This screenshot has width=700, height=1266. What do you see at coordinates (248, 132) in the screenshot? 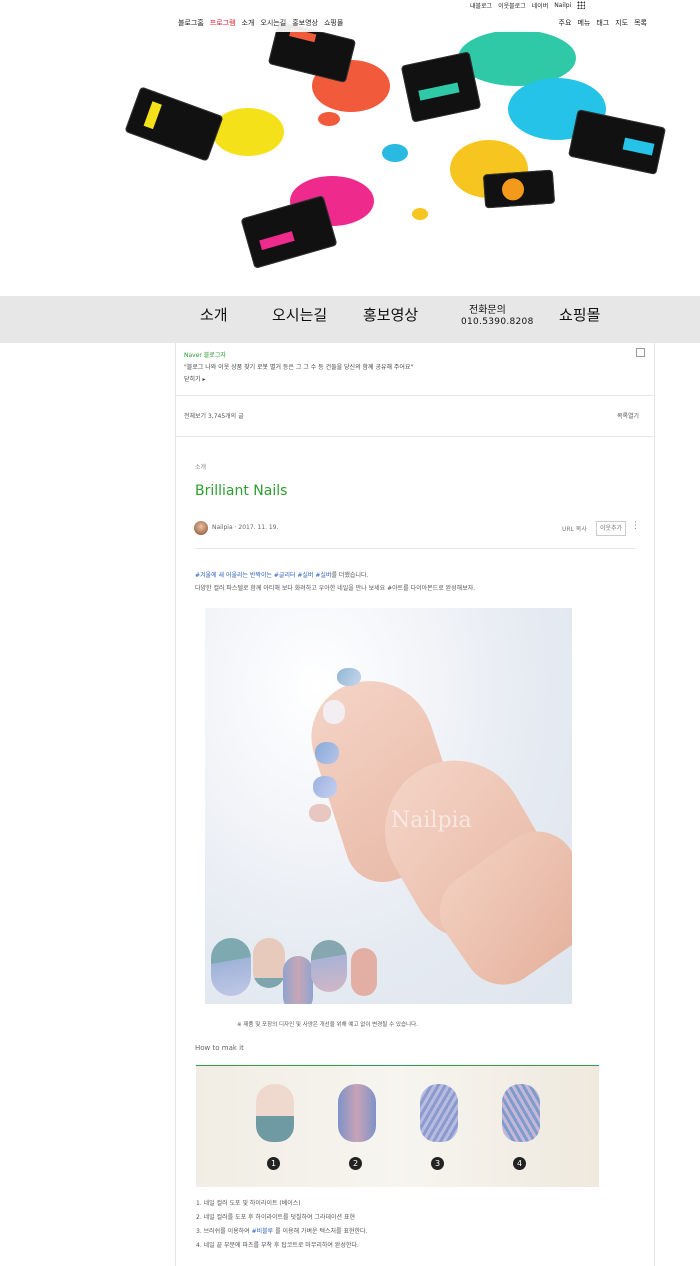
I see `polish-puddle-yellow-left` at bounding box center [248, 132].